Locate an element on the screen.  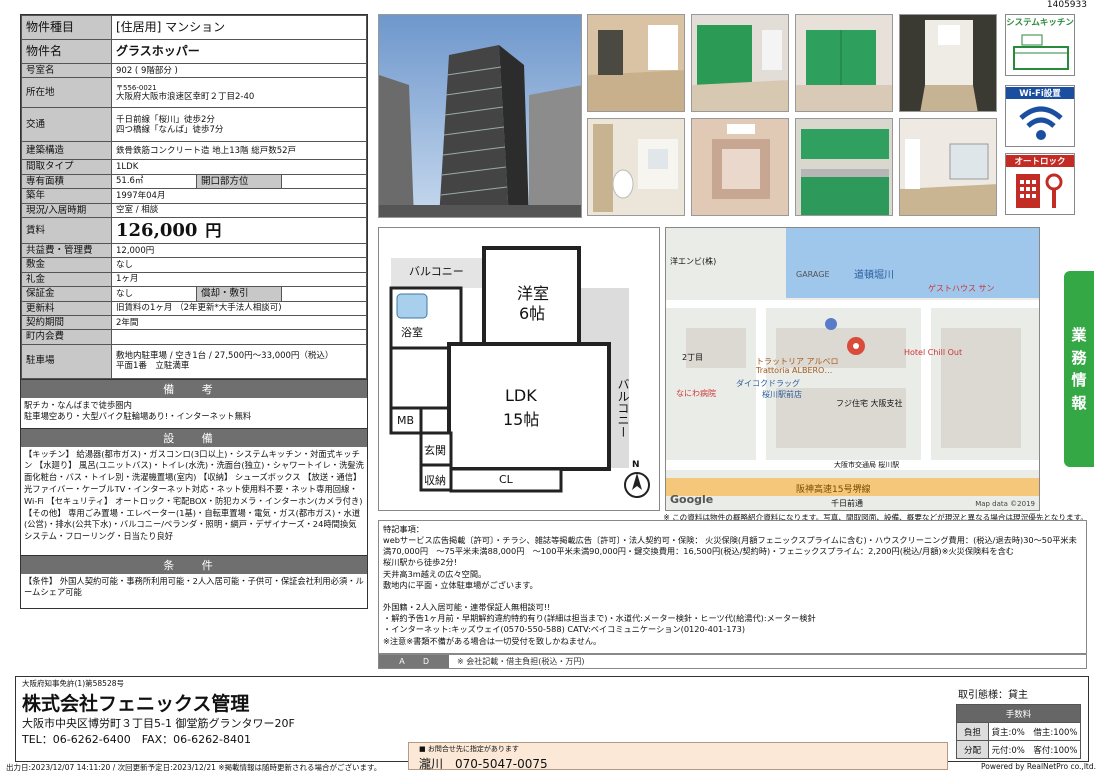
fee-heading: 手数料 is located at coordinates (1018, 713).